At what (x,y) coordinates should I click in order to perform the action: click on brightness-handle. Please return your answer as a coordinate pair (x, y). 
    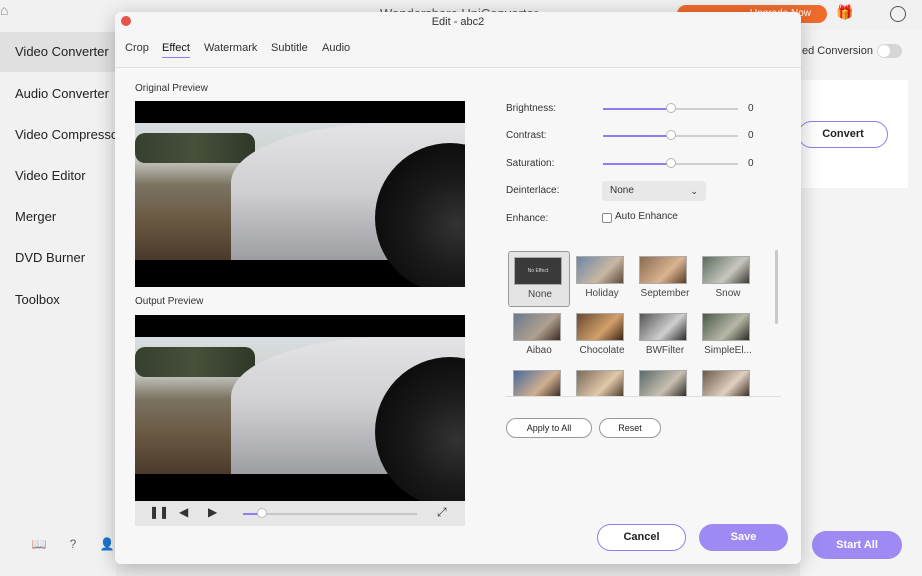
    Looking at the image, I should click on (670, 108).